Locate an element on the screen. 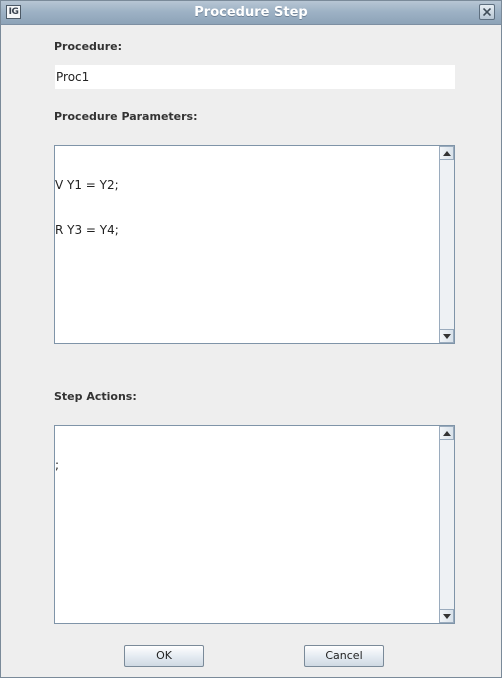  step-action-line: ; is located at coordinates (57, 465).